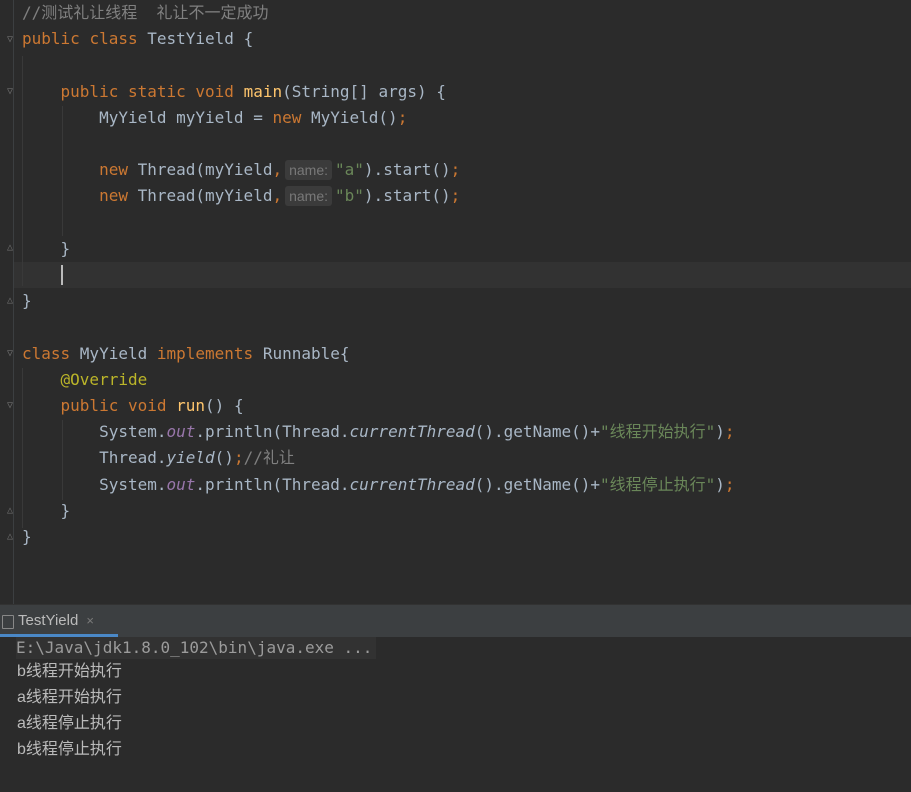 This screenshot has height=792, width=911. I want to click on code-line: public static void main(String[] args) {, so click(234, 92).